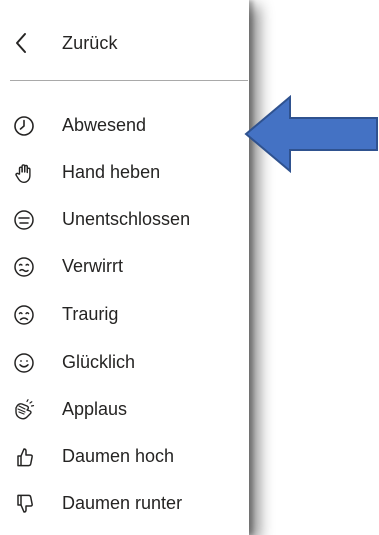 The image size is (379, 535). I want to click on menu-item-label: Applaus, so click(95, 409).